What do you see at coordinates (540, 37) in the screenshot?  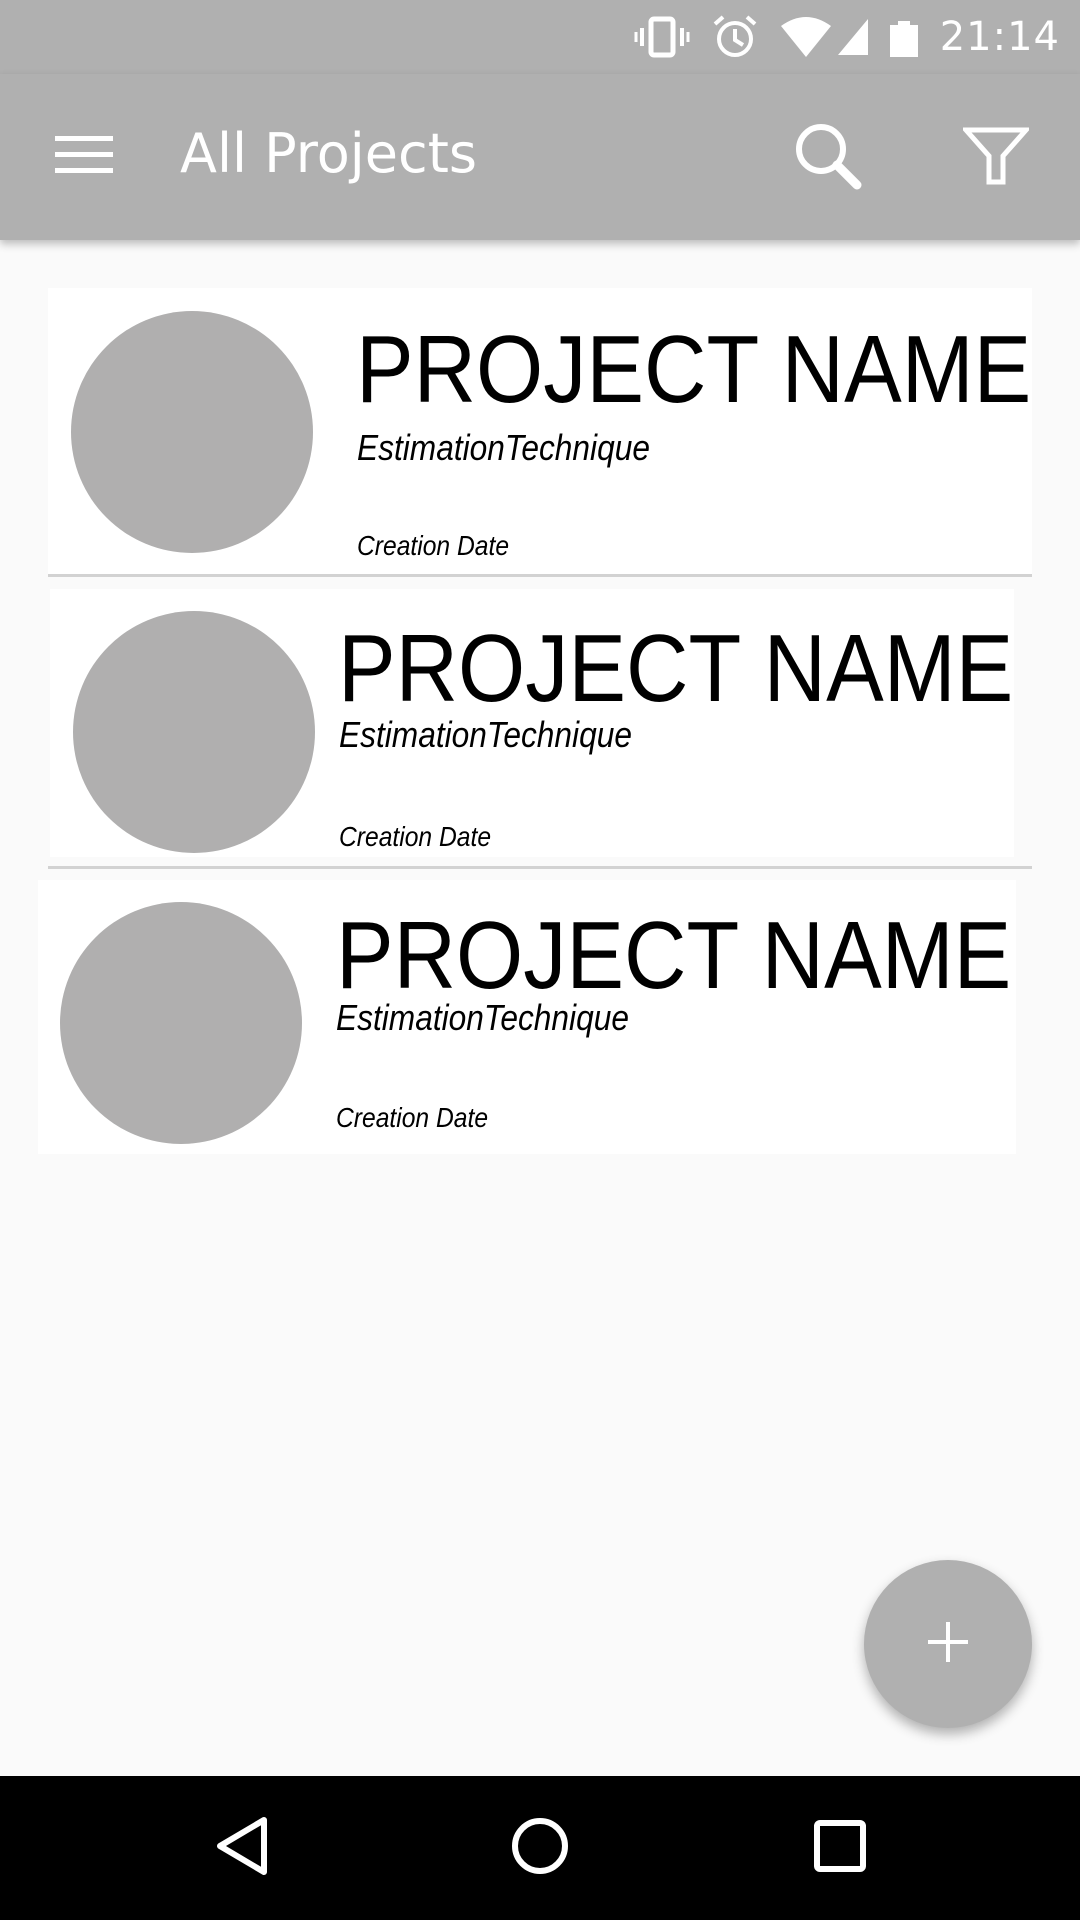 I see `status-bar: 21:14` at bounding box center [540, 37].